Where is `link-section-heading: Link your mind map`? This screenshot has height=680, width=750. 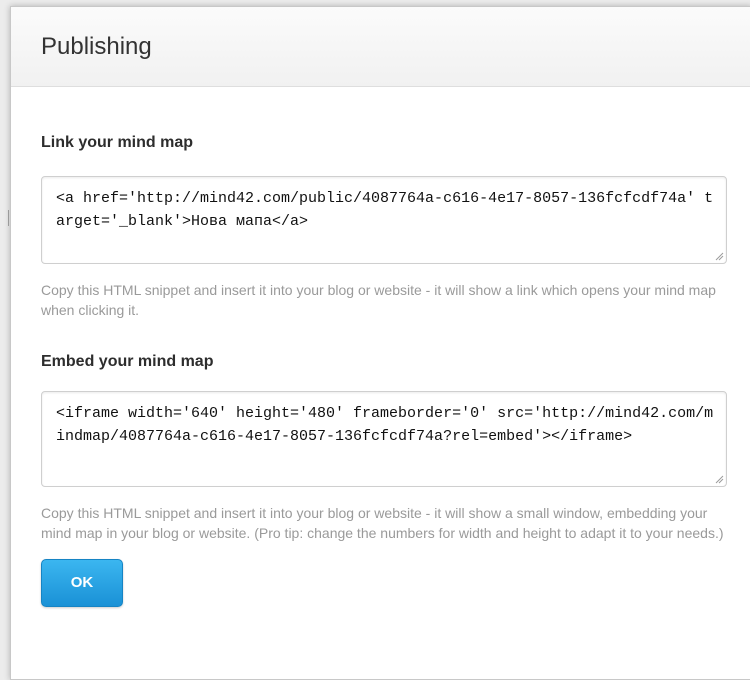 link-section-heading: Link your mind map is located at coordinates (117, 142).